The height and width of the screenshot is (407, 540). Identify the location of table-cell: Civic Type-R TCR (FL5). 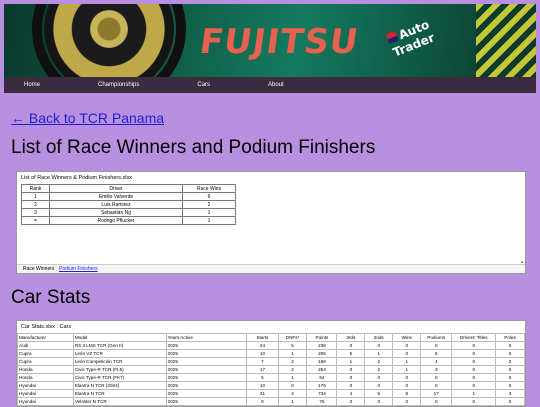
(119, 369).